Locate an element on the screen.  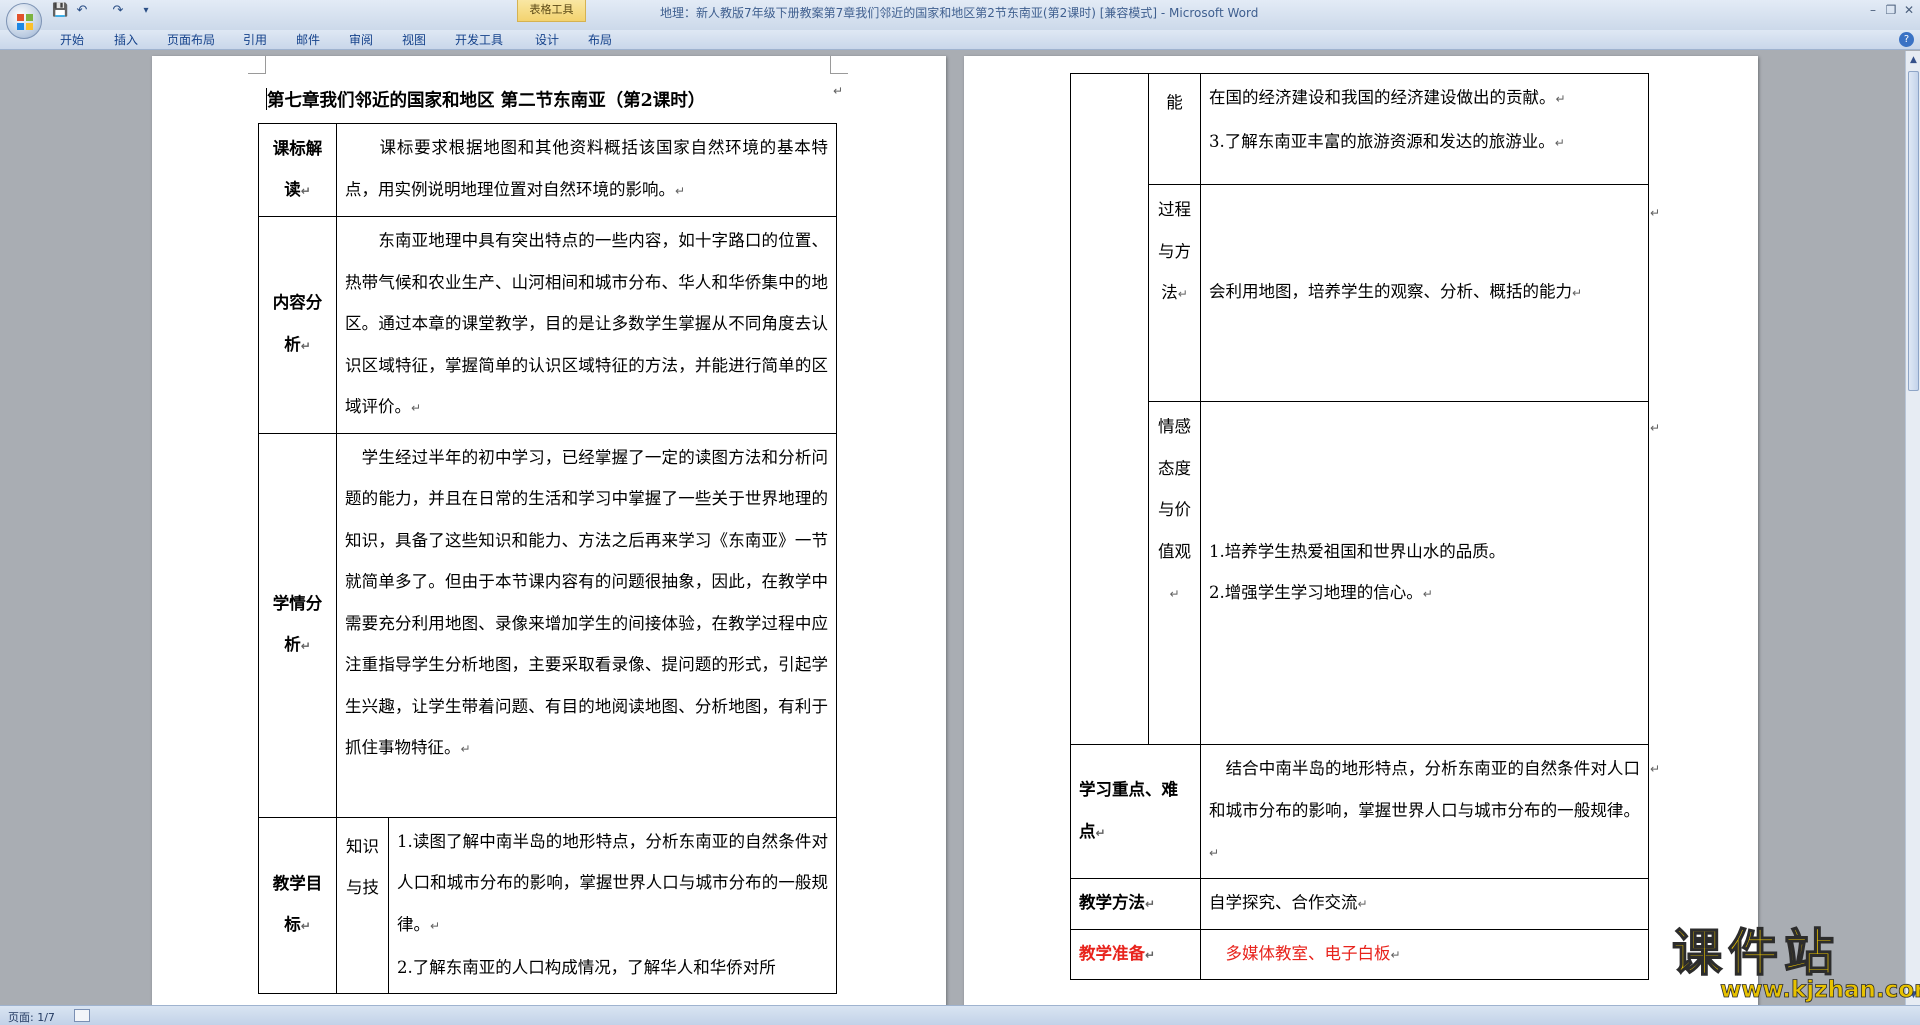
table-tools-context-tab: 表格工具 is located at coordinates (551, 11).